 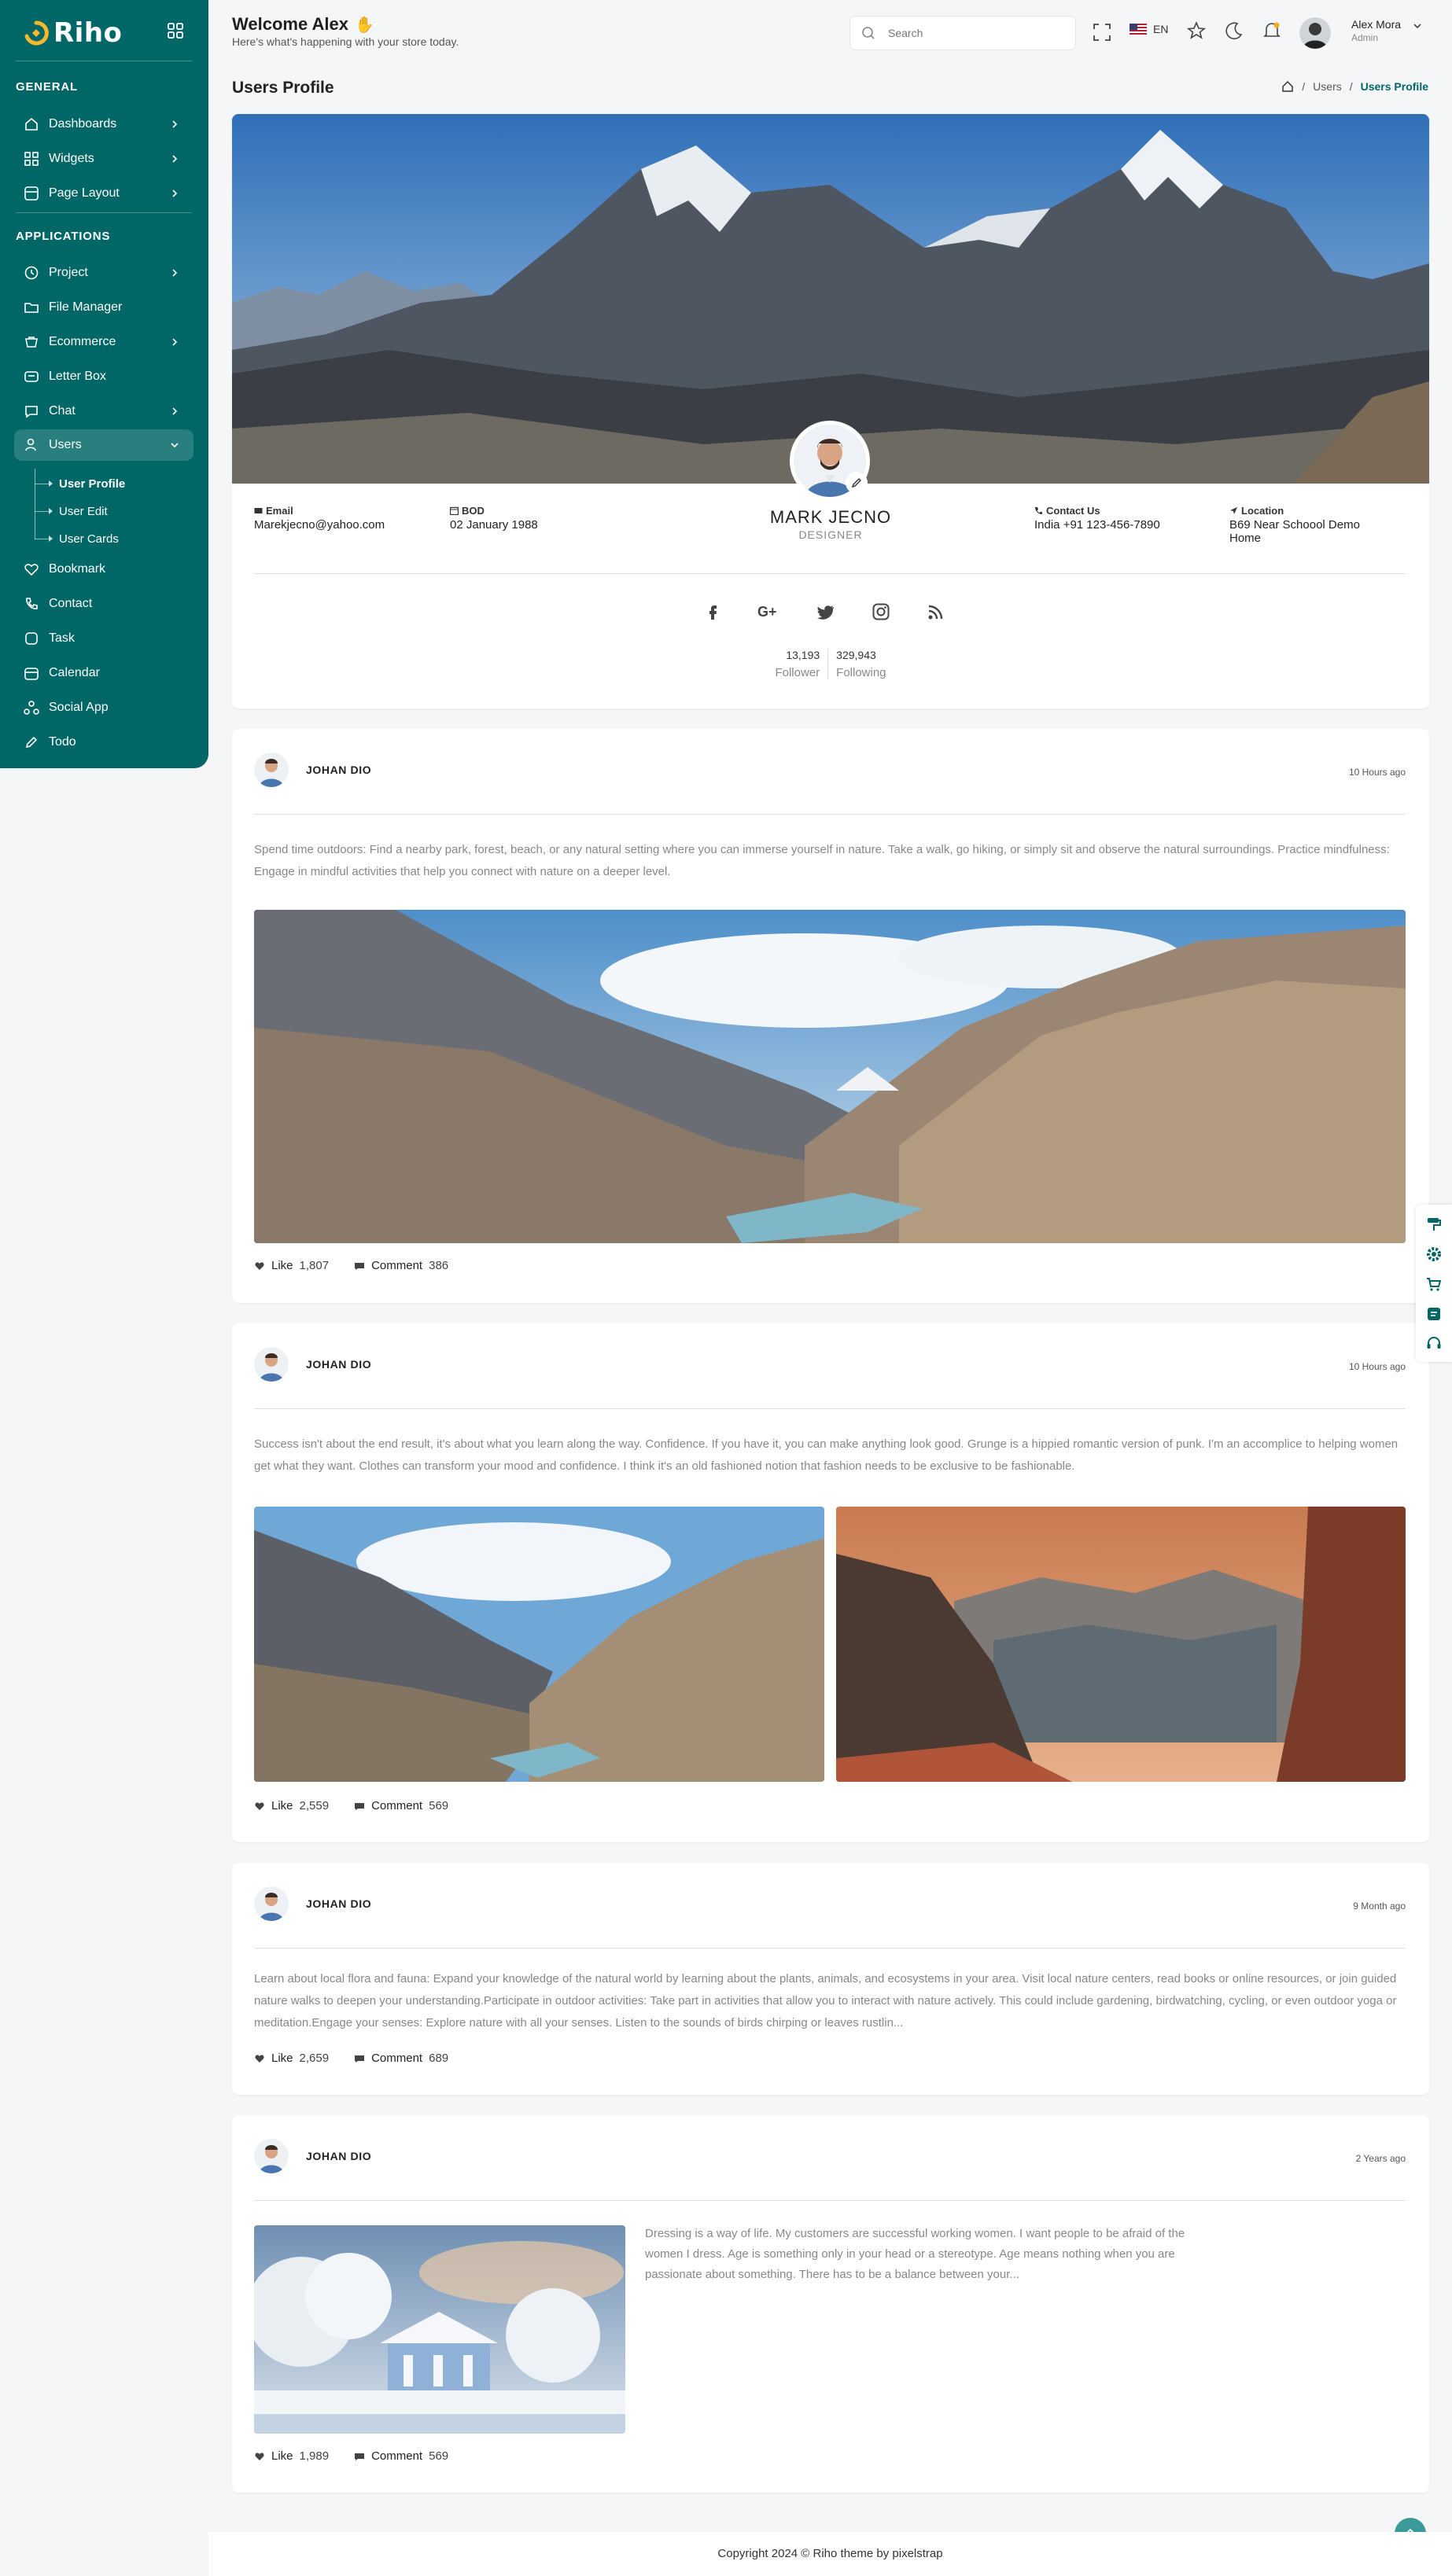 I want to click on sidebar-item-label: Calendar, so click(x=75, y=672).